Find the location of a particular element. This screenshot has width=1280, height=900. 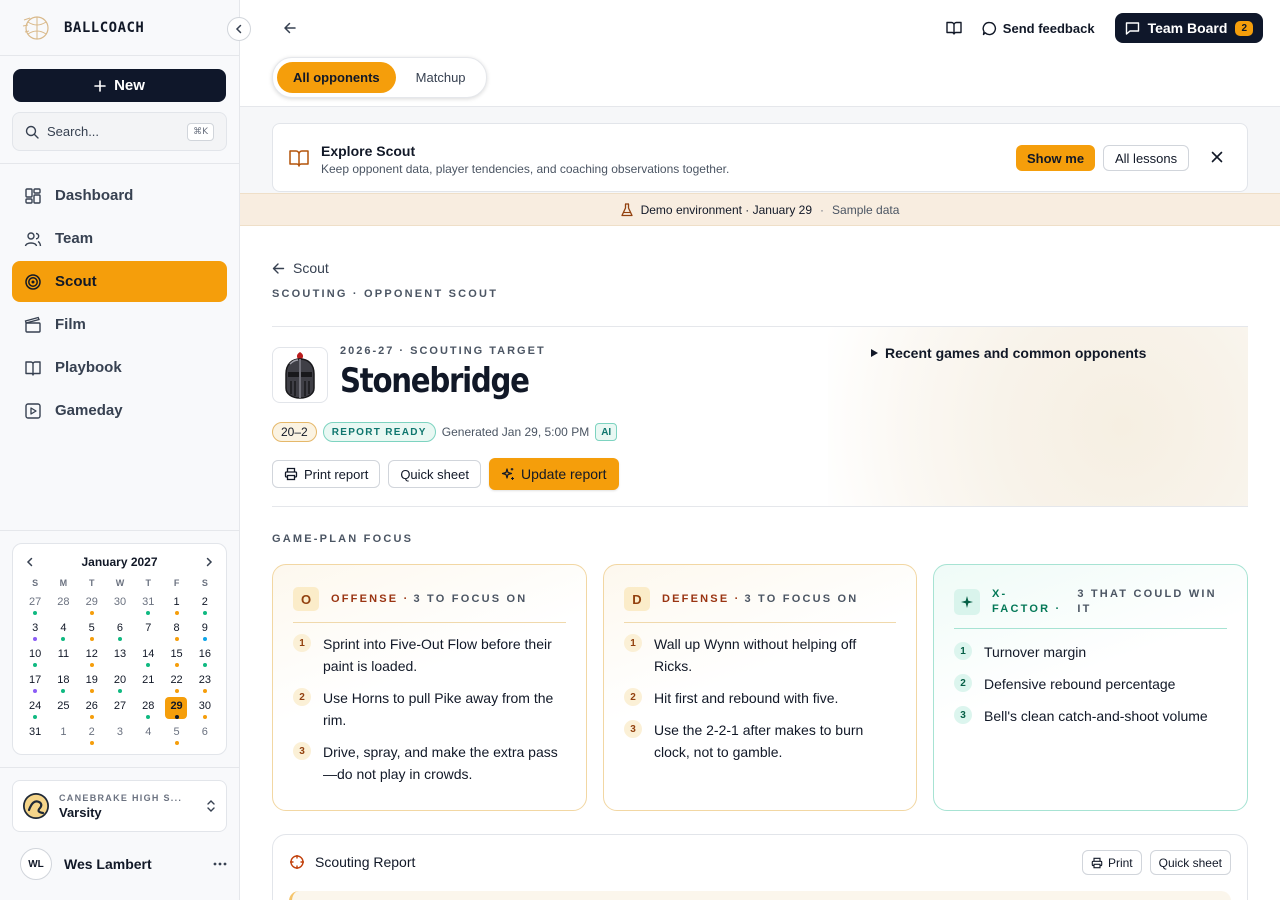

calendar-day: 12 is located at coordinates (92, 657).